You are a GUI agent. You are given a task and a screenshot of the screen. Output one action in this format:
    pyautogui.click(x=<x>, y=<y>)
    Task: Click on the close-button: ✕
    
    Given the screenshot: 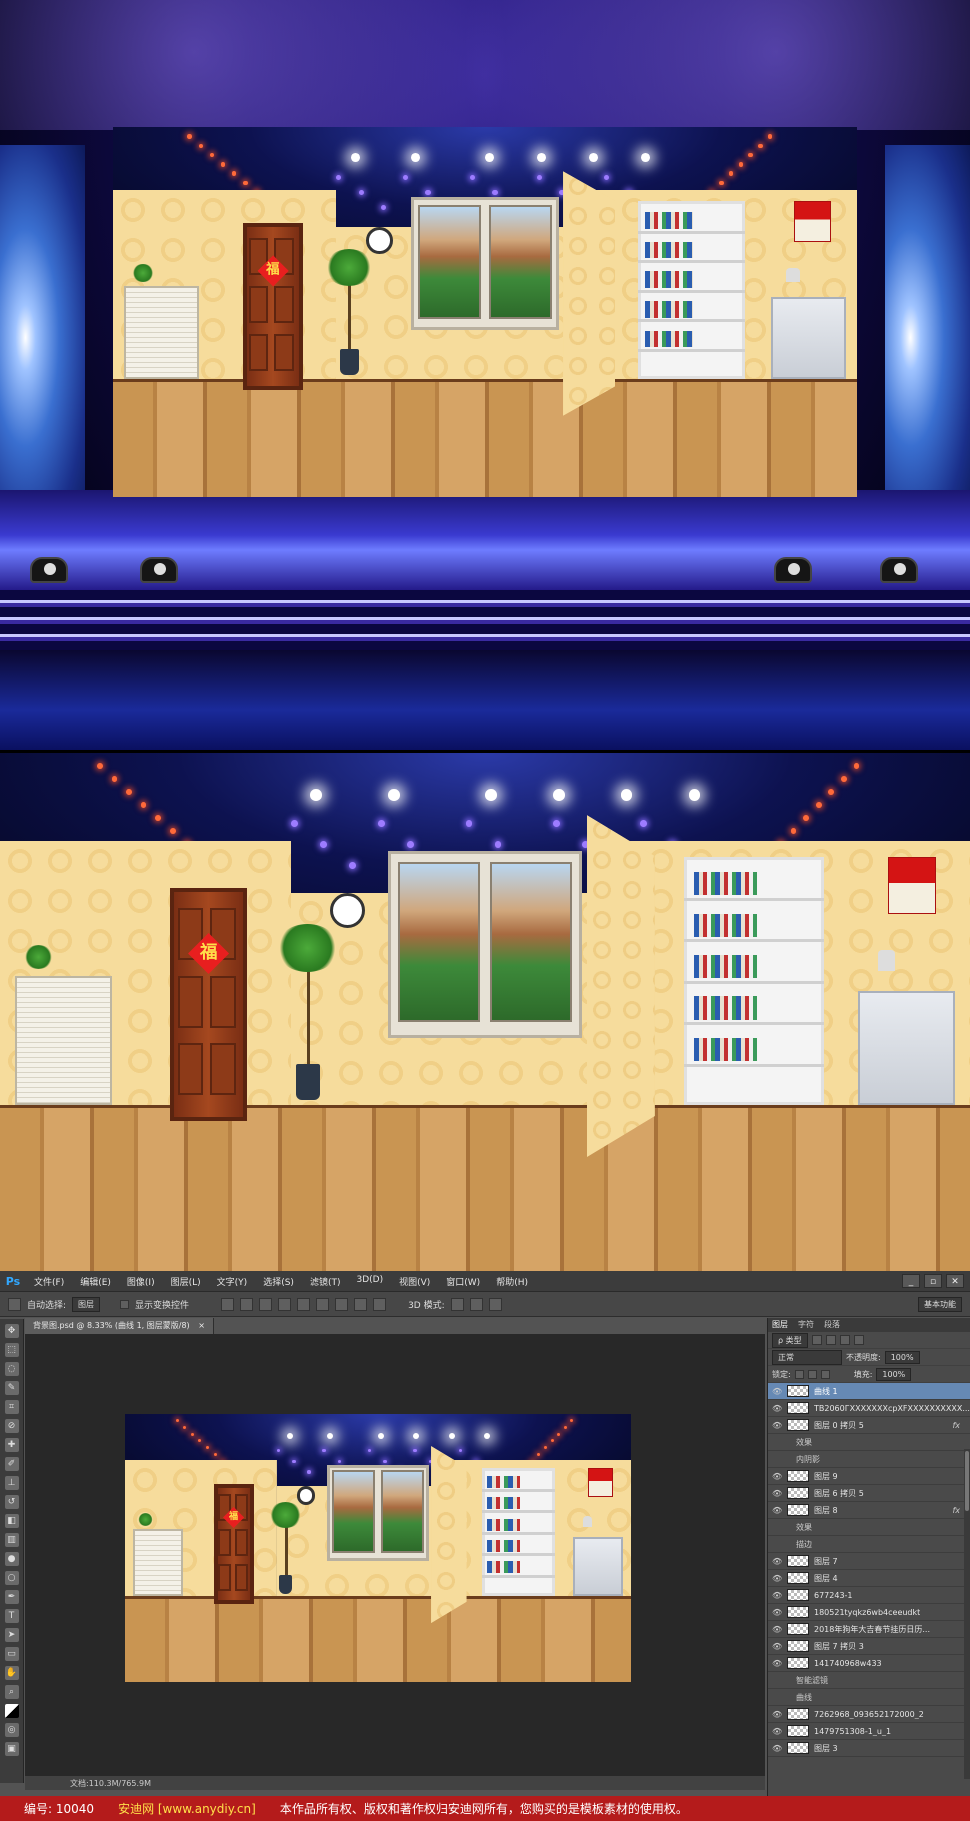 What is the action you would take?
    pyautogui.click(x=955, y=1281)
    